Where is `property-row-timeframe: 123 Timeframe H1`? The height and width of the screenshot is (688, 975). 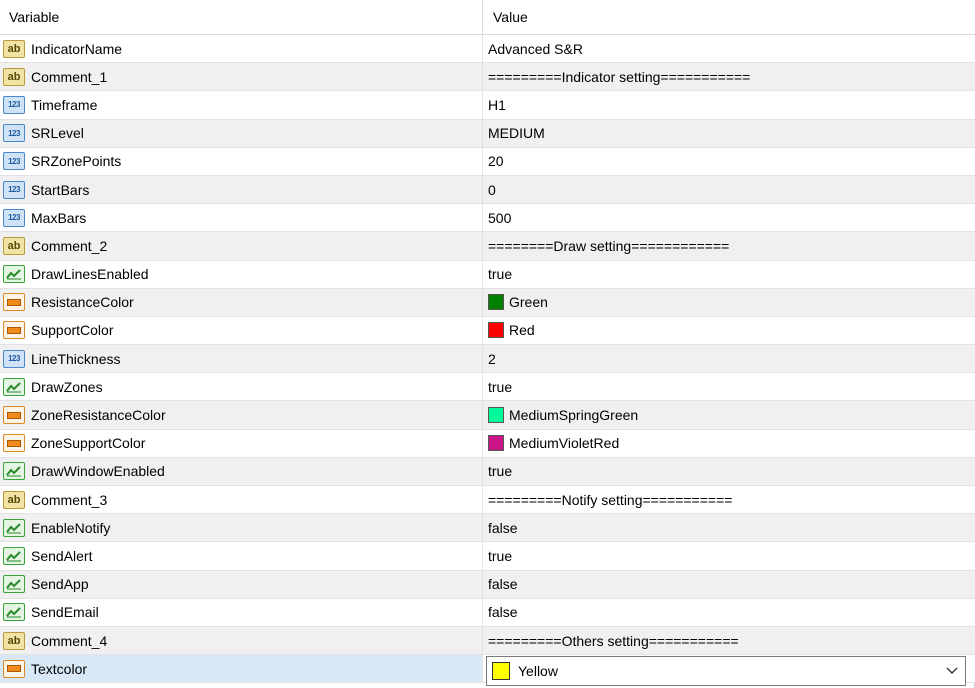 property-row-timeframe: 123 Timeframe H1 is located at coordinates (487, 105).